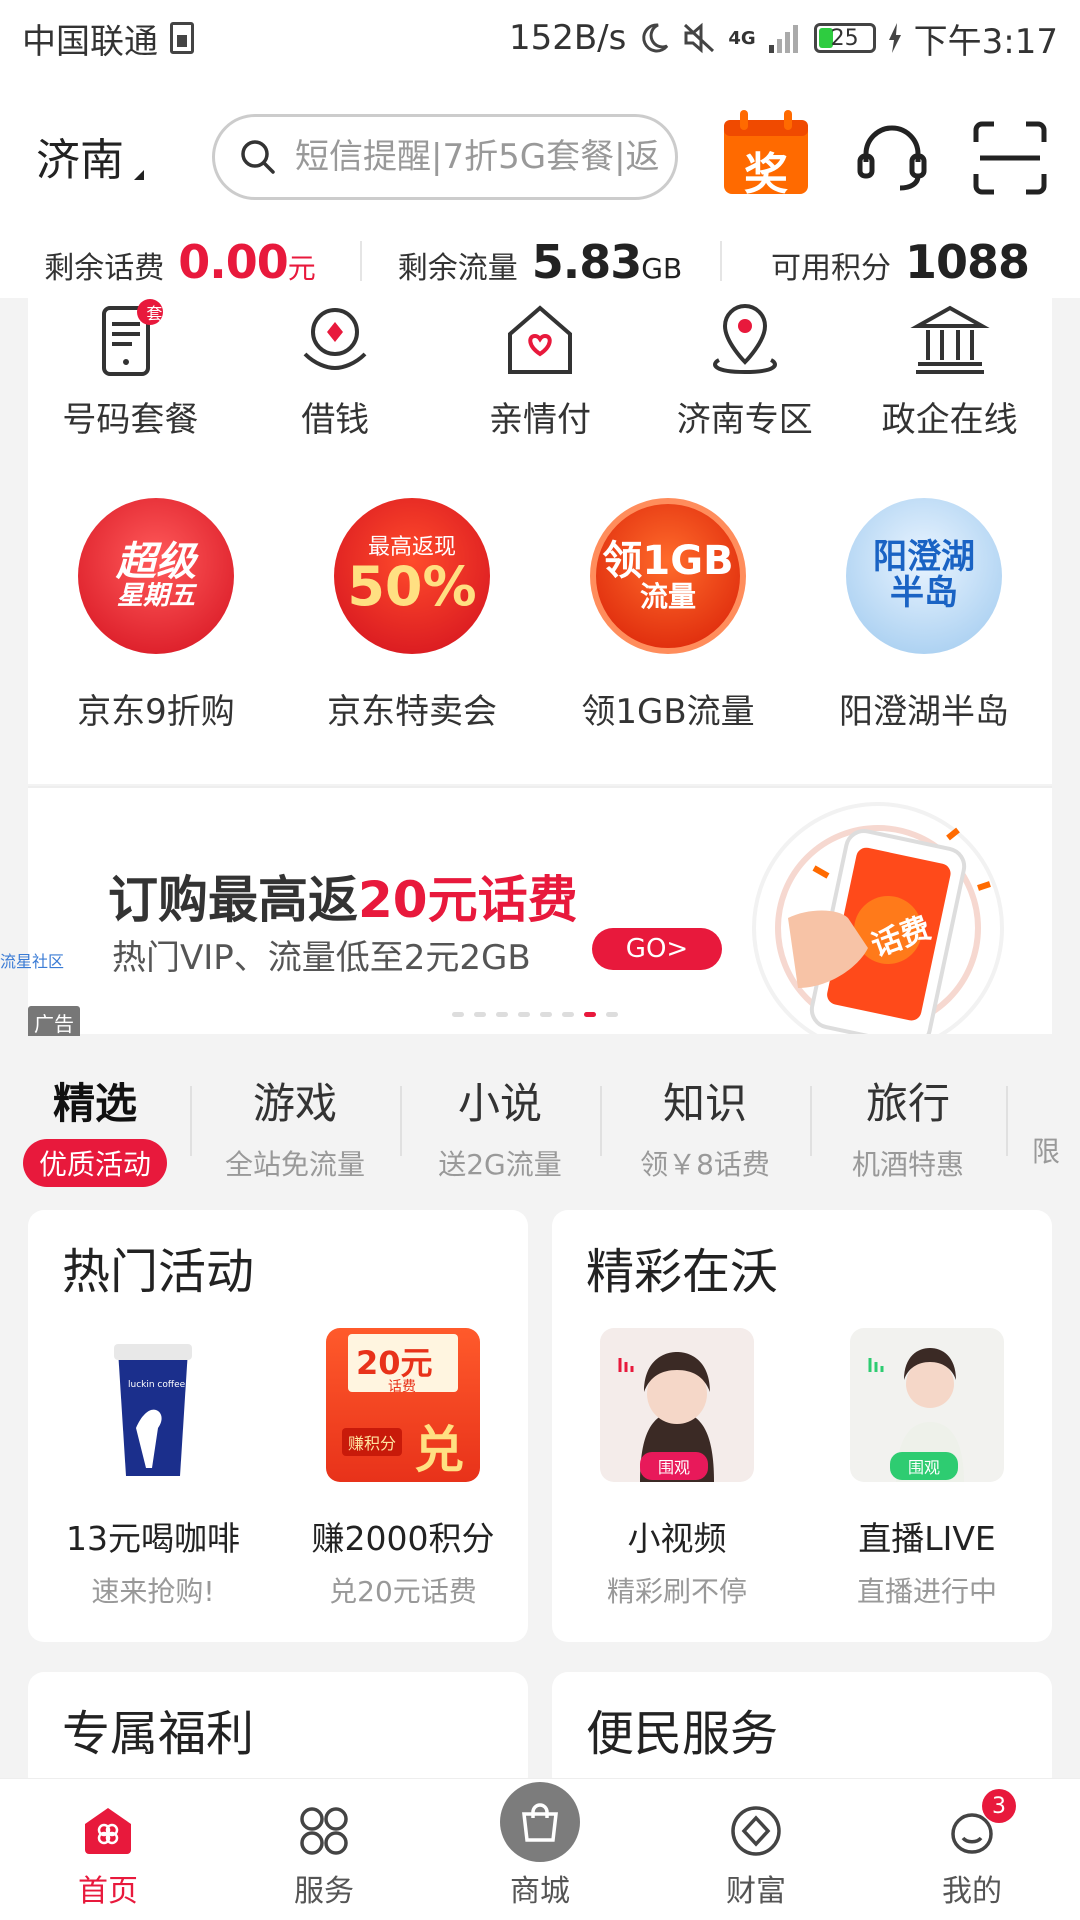 This screenshot has height=1920, width=1080. Describe the element at coordinates (907, 1103) in the screenshot. I see `tab-title: 旅行` at that location.